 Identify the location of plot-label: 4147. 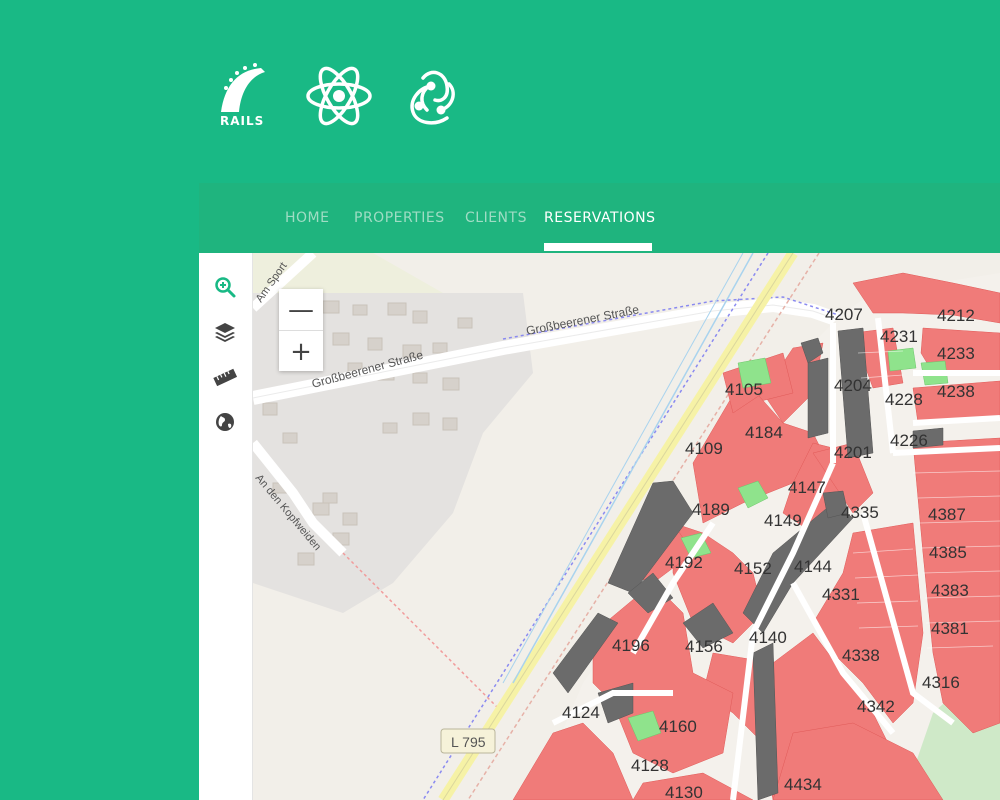
(807, 487).